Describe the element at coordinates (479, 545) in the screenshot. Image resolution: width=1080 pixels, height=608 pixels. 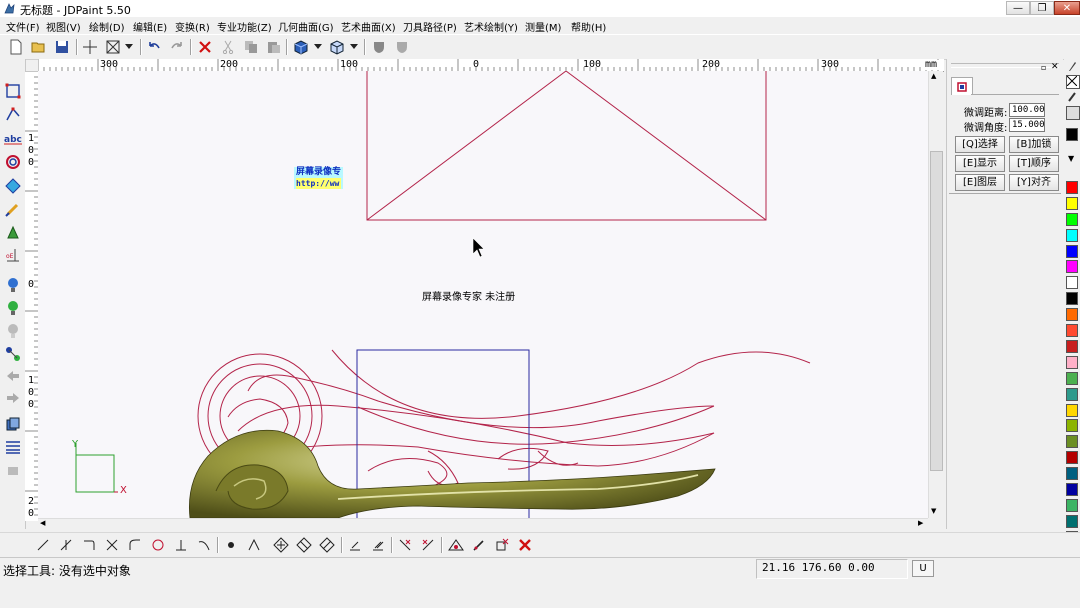
I see `pen-tool` at that location.